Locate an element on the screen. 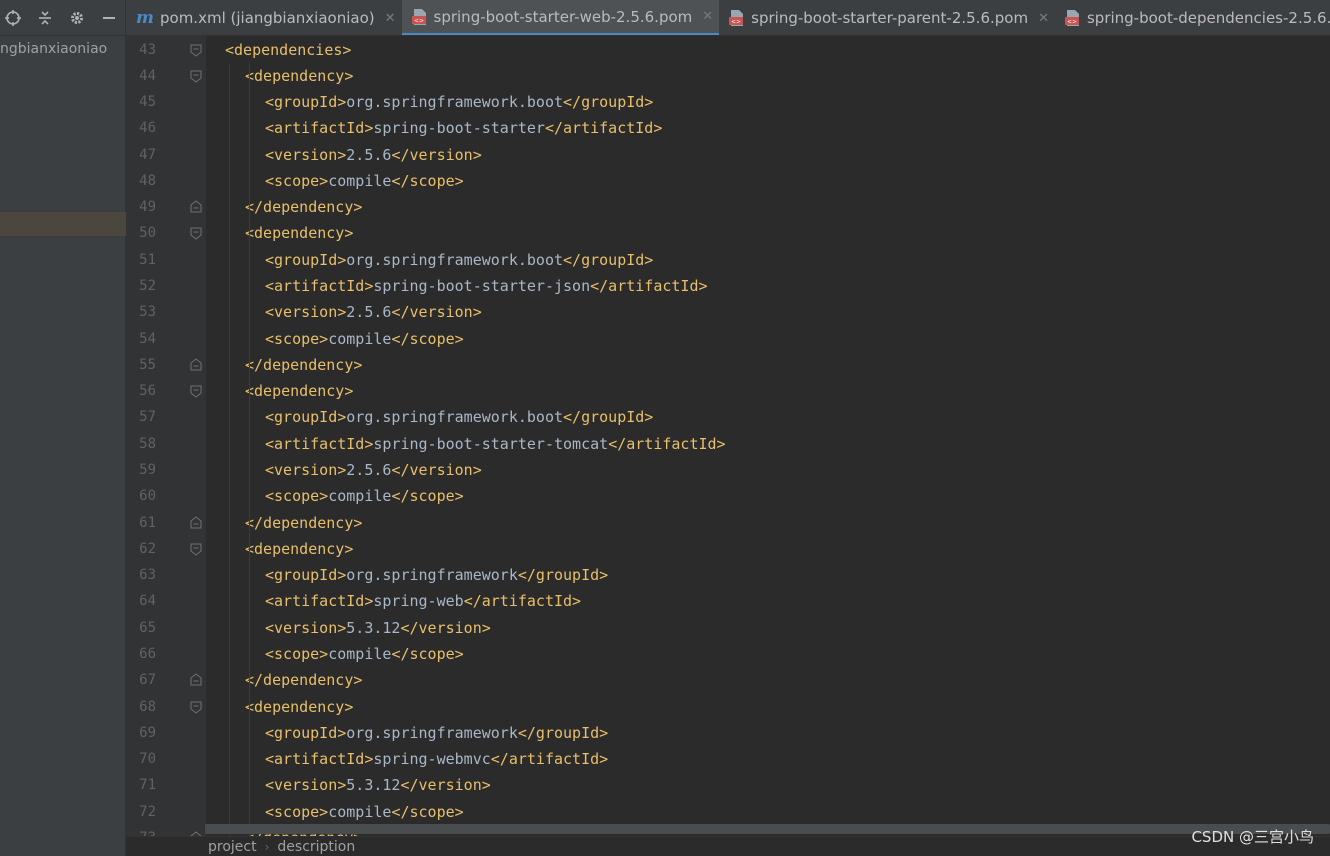 This screenshot has height=856, width=1330. minimize-icon is located at coordinates (109, 18).